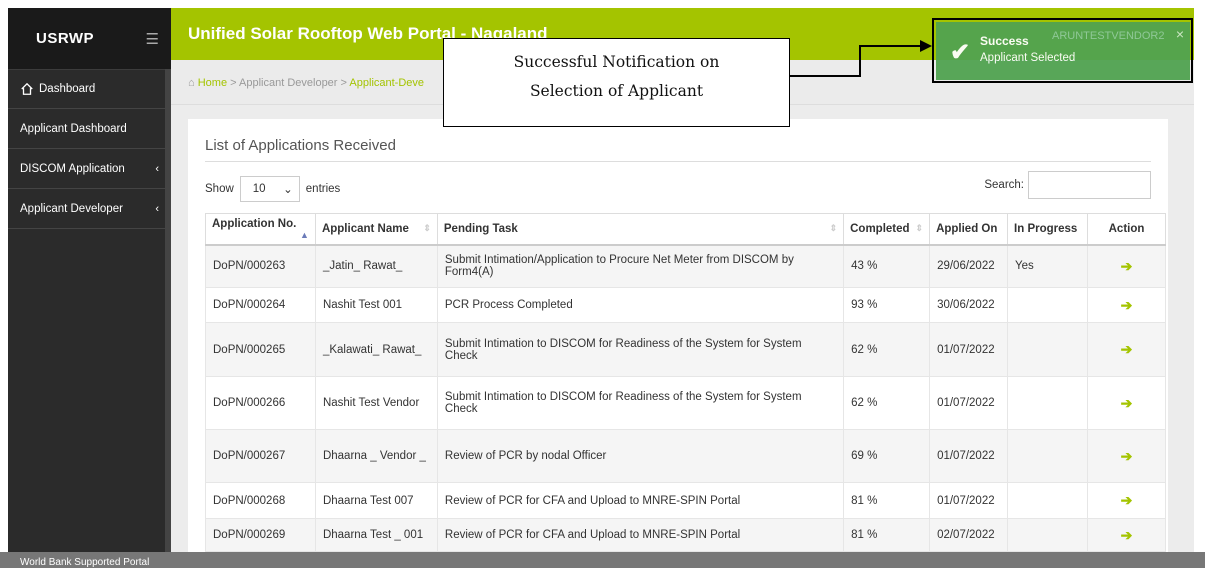 This screenshot has height=568, width=1205. Describe the element at coordinates (616, 91) in the screenshot. I see `callout-line-2: Selection of Applicant` at that location.